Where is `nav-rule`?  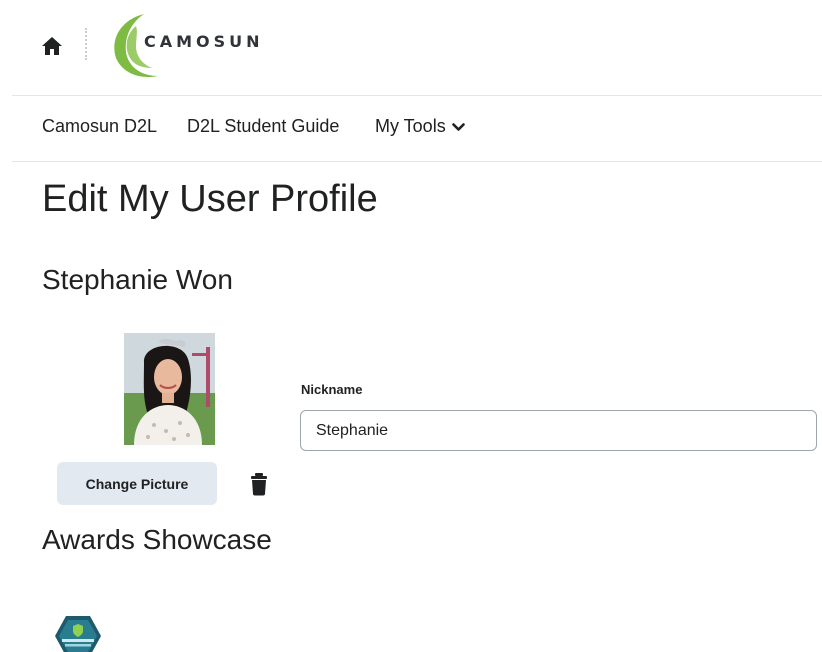 nav-rule is located at coordinates (417, 161).